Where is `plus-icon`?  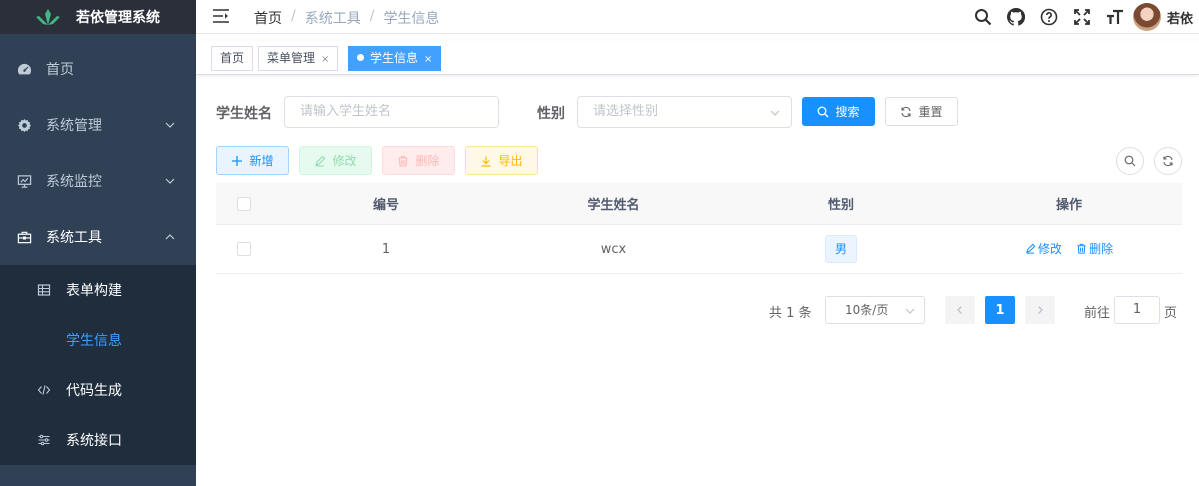 plus-icon is located at coordinates (237, 161).